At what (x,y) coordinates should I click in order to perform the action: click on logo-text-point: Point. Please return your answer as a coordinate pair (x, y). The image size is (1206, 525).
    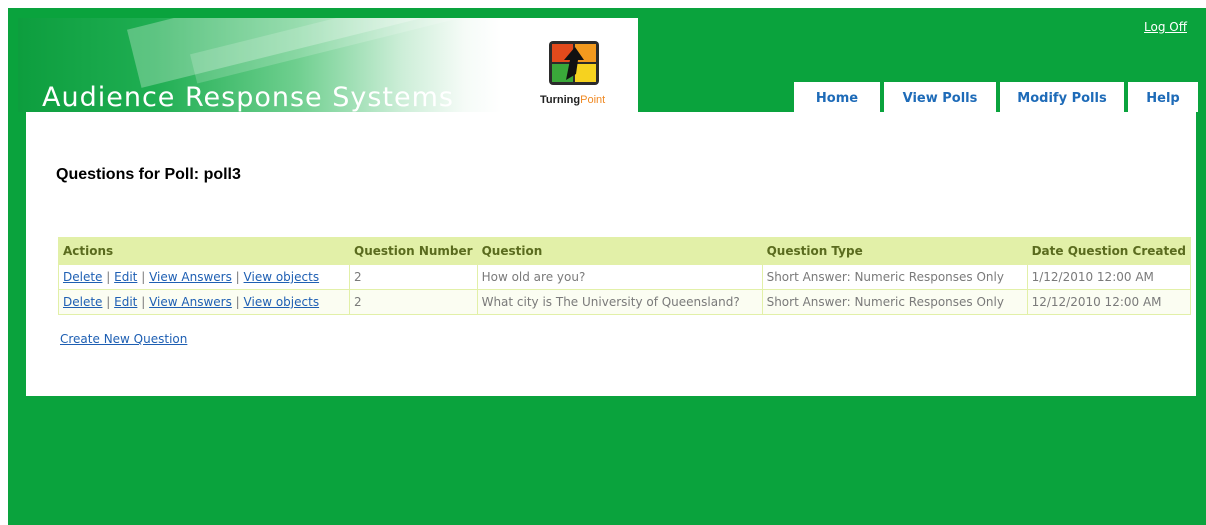
    Looking at the image, I should click on (593, 100).